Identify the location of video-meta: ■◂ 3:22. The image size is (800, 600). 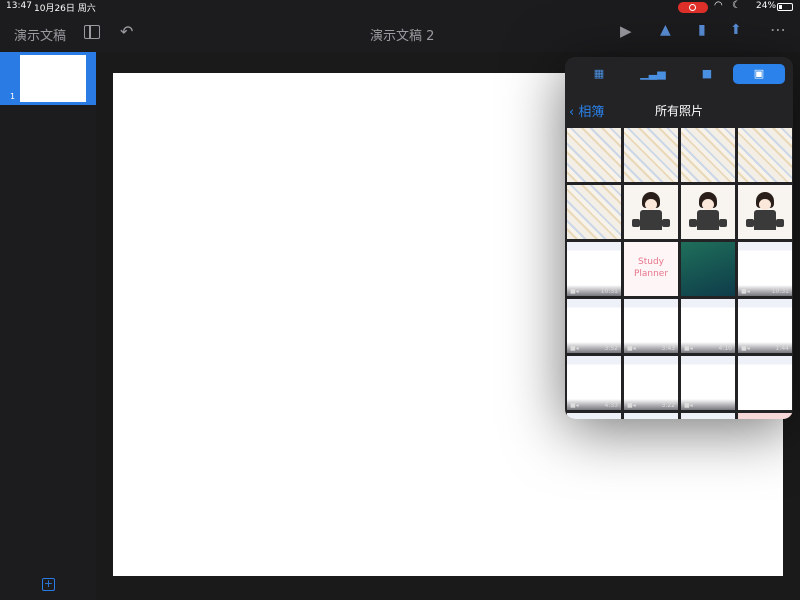
(651, 404).